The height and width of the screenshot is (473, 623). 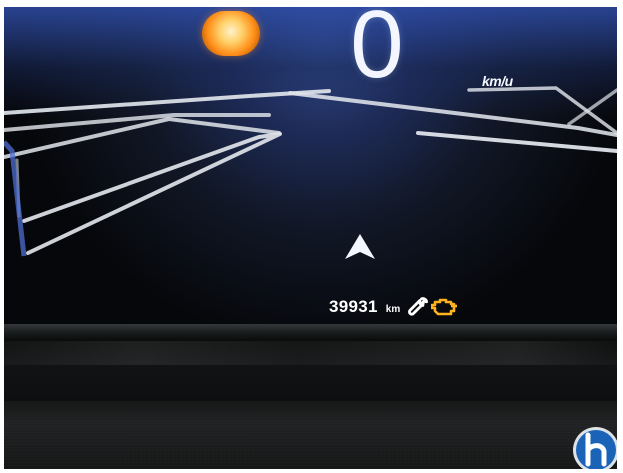 I want to click on odometer-row: 39931 km, so click(x=393, y=307).